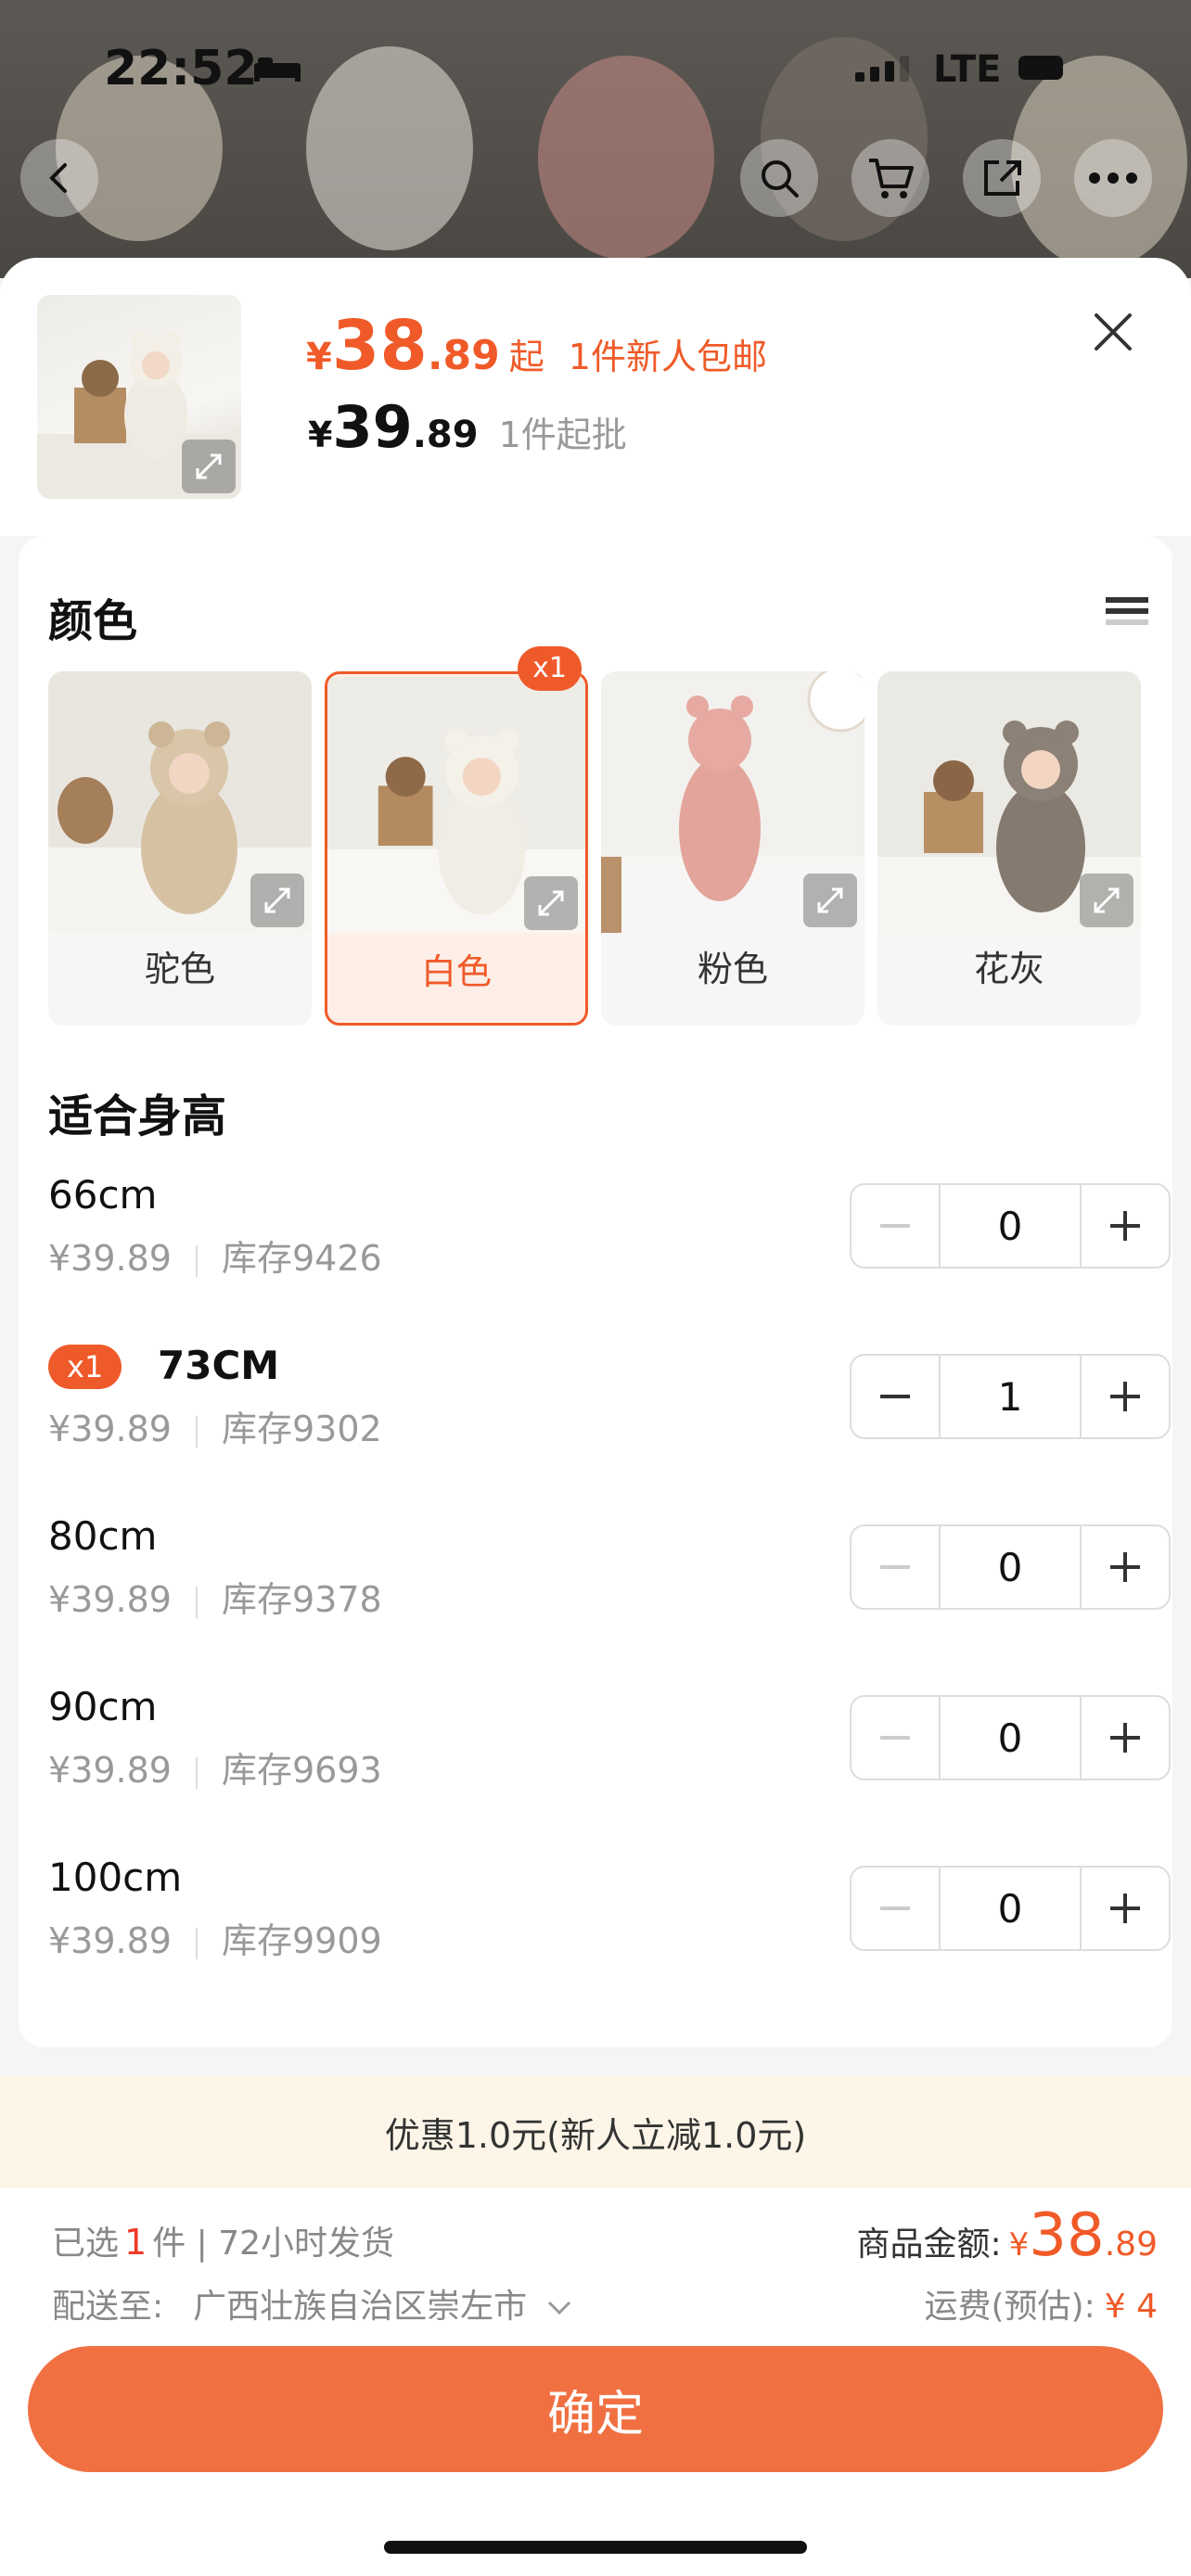  What do you see at coordinates (595, 2131) in the screenshot?
I see `coupon-banner: 优惠1.0元(新人立减1.0元)` at bounding box center [595, 2131].